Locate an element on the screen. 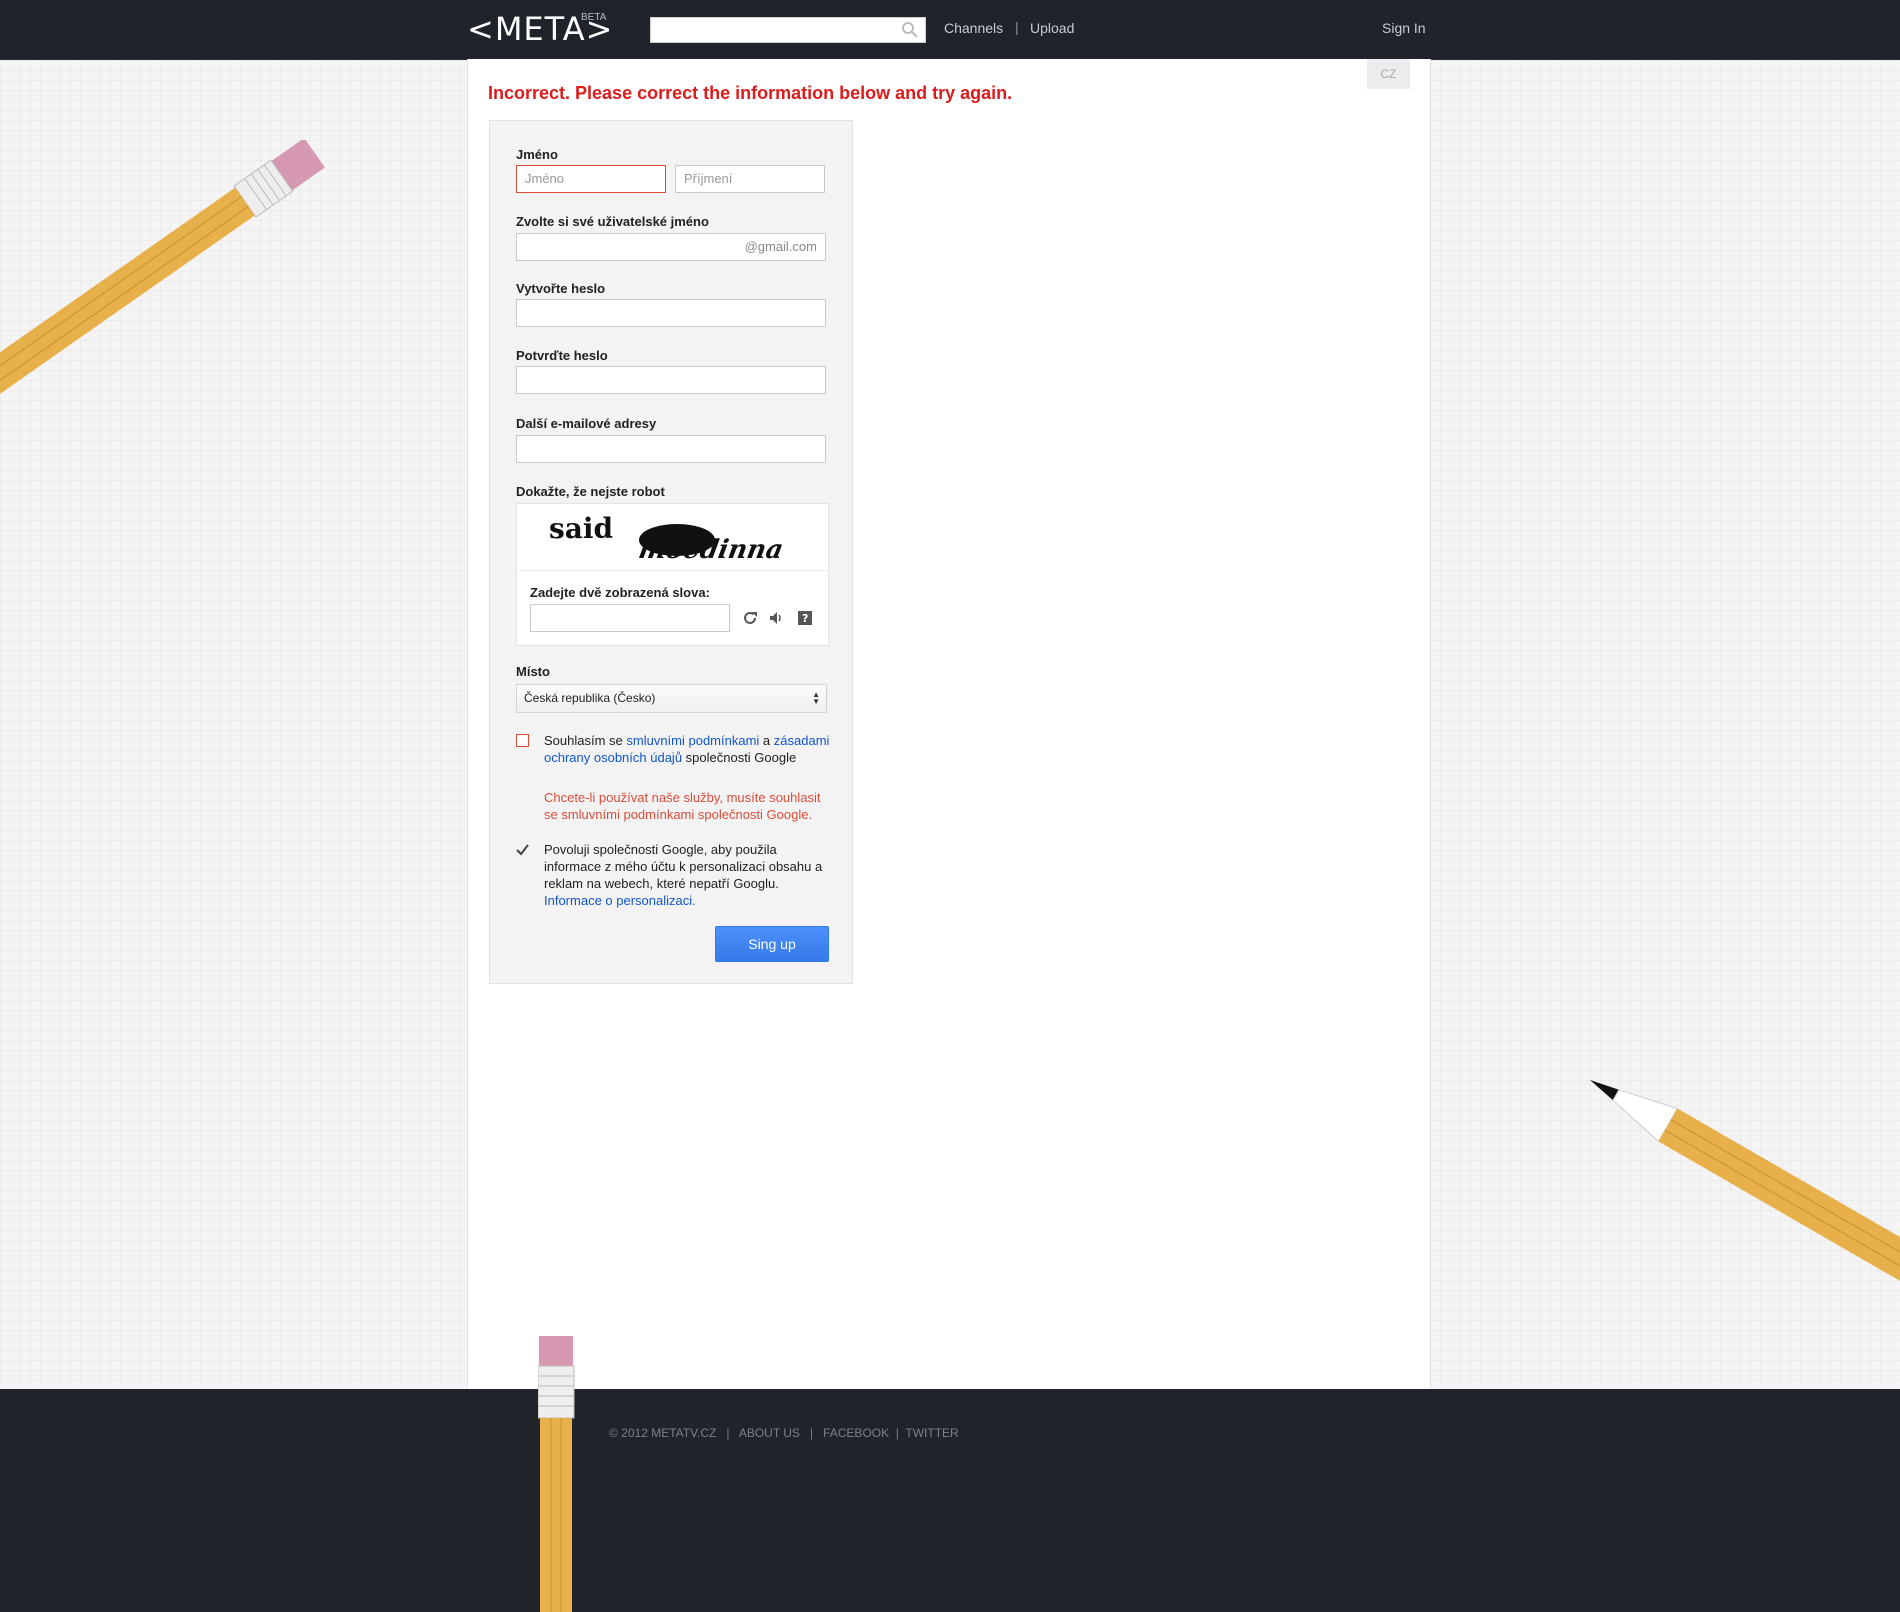 The width and height of the screenshot is (1900, 1612). beta-badge: BETA is located at coordinates (594, 17).